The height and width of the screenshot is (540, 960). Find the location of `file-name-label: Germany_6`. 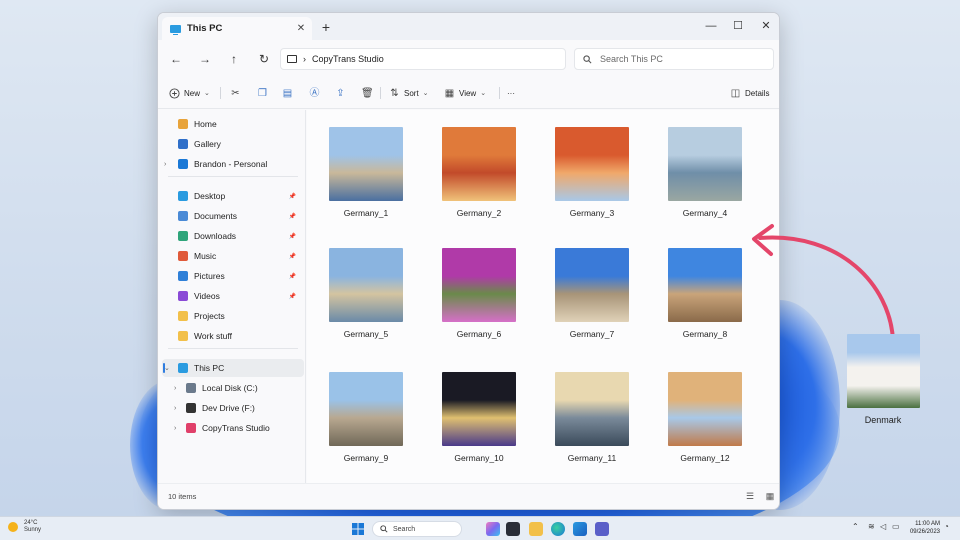

file-name-label: Germany_6 is located at coordinates (479, 334).